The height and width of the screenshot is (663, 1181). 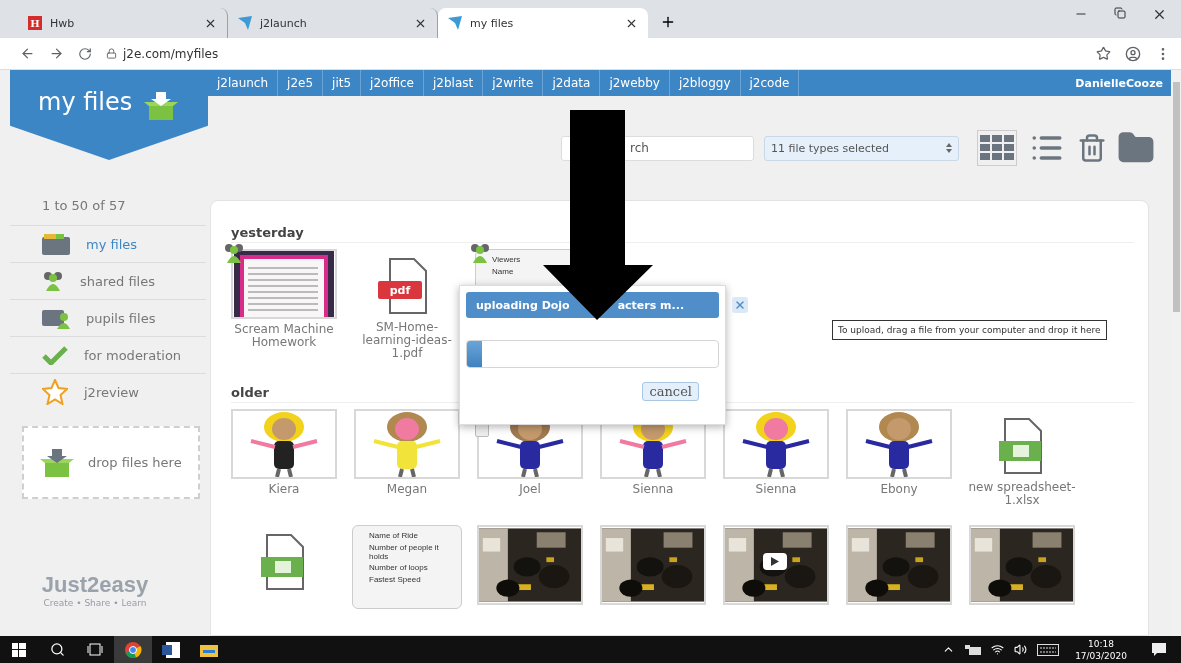 I want to click on nav-link: j2e5, so click(x=301, y=83).